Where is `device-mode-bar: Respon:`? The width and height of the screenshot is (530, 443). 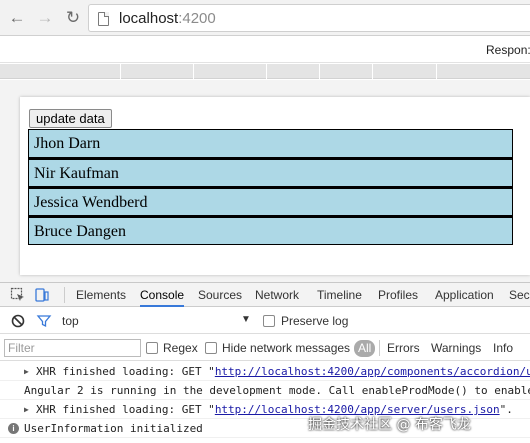
device-mode-bar: Respon: is located at coordinates (265, 50).